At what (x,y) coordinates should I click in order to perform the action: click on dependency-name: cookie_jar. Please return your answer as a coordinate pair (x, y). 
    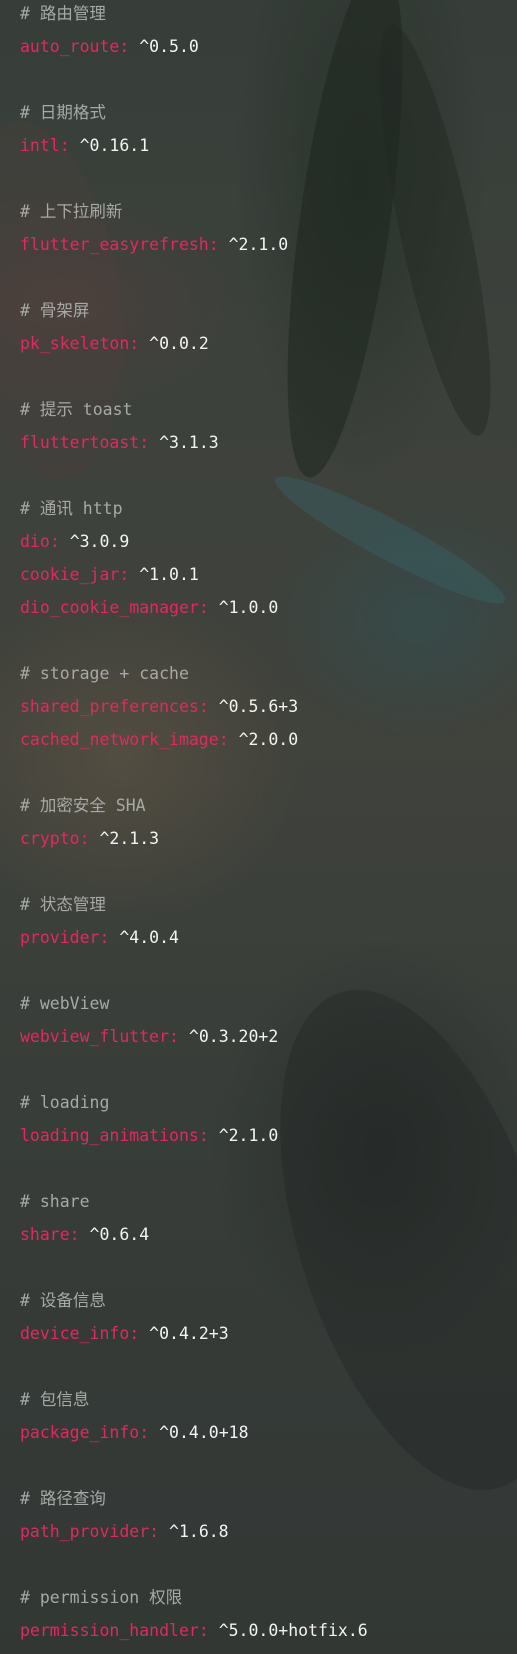
    Looking at the image, I should click on (70, 574).